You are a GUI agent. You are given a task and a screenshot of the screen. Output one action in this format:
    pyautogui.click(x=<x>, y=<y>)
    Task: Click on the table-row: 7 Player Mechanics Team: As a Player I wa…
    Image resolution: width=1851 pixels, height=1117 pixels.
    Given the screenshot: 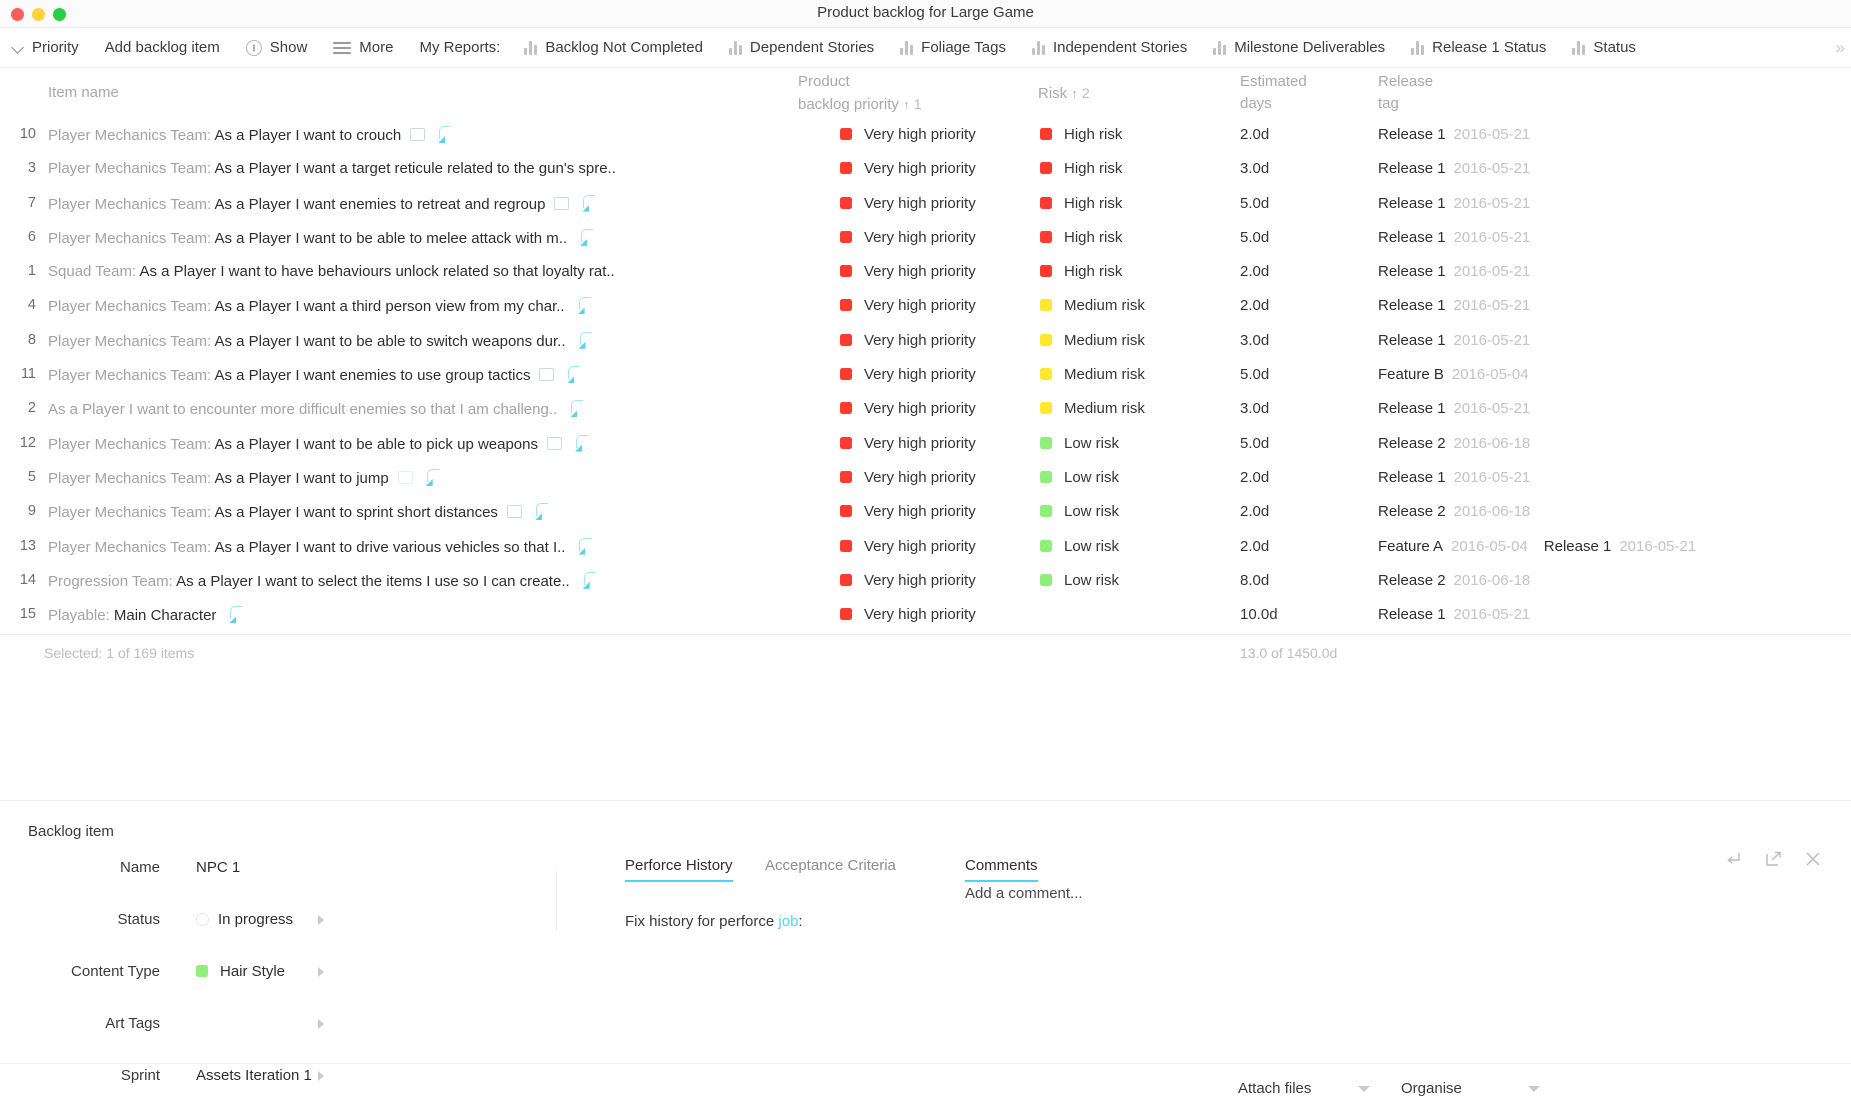 What is the action you would take?
    pyautogui.click(x=925, y=206)
    